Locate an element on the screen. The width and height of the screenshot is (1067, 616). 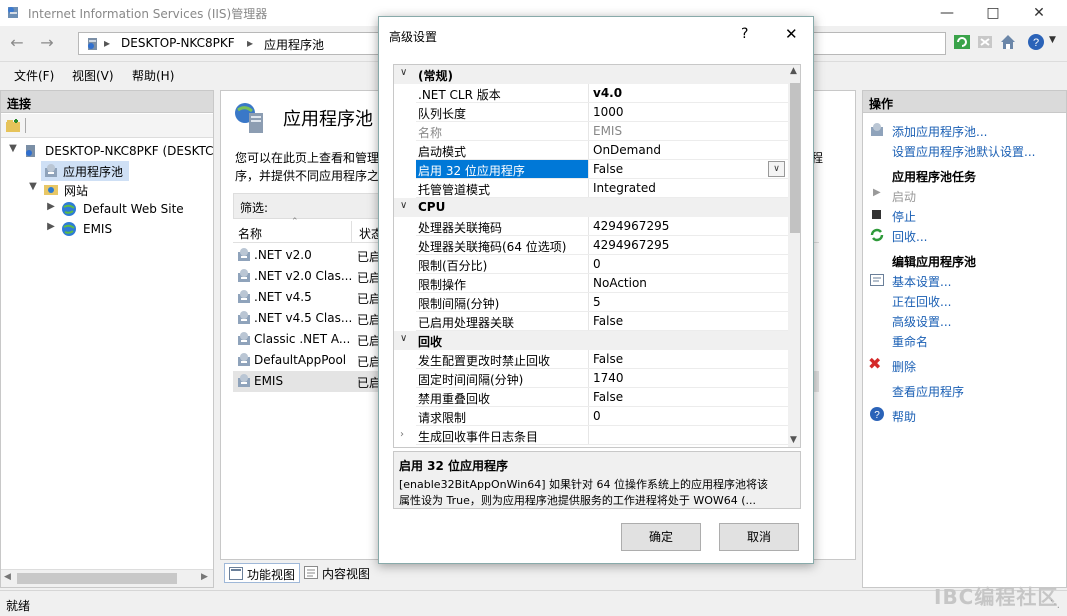
scroll-down-icon: ▼ is located at coordinates (793, 440).